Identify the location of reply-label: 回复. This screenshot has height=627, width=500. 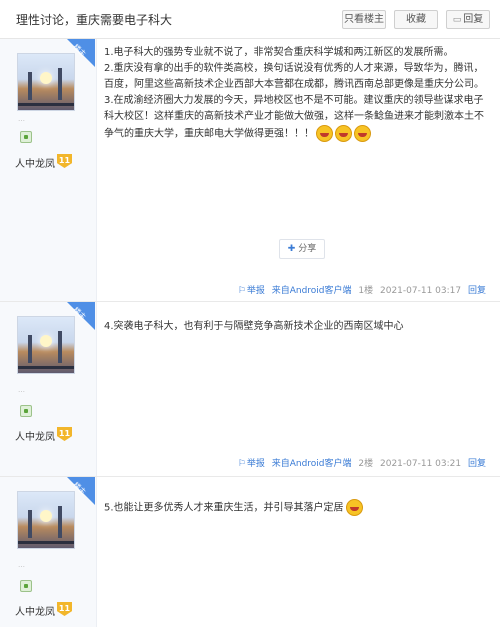
(473, 19).